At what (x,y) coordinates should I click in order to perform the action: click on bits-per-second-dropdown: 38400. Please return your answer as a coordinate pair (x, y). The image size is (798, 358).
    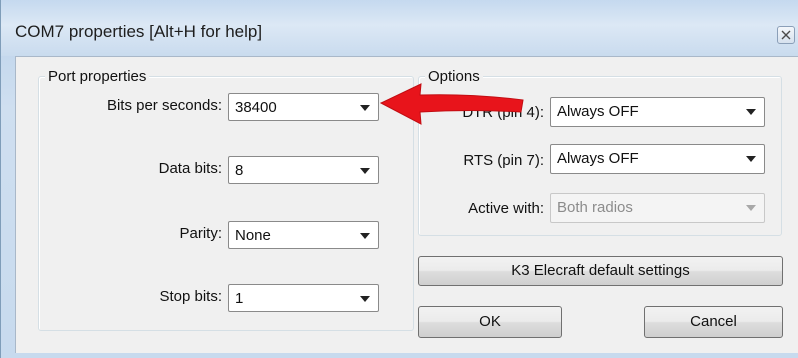
    Looking at the image, I should click on (303, 107).